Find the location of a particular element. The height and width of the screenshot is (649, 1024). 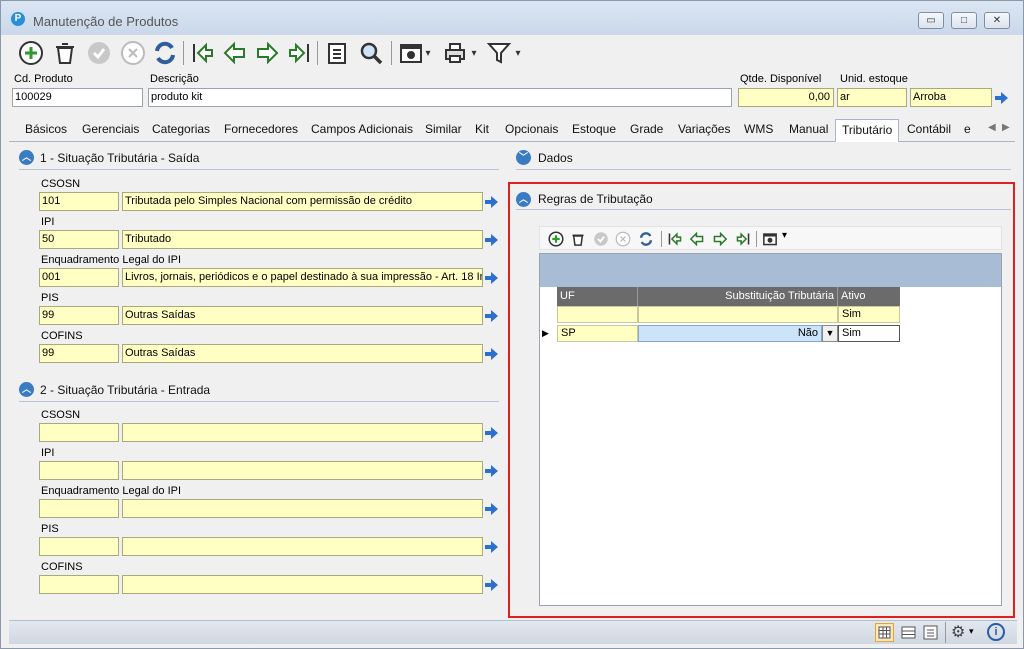

collapse-entrada-icon: ︿ is located at coordinates (26, 389).